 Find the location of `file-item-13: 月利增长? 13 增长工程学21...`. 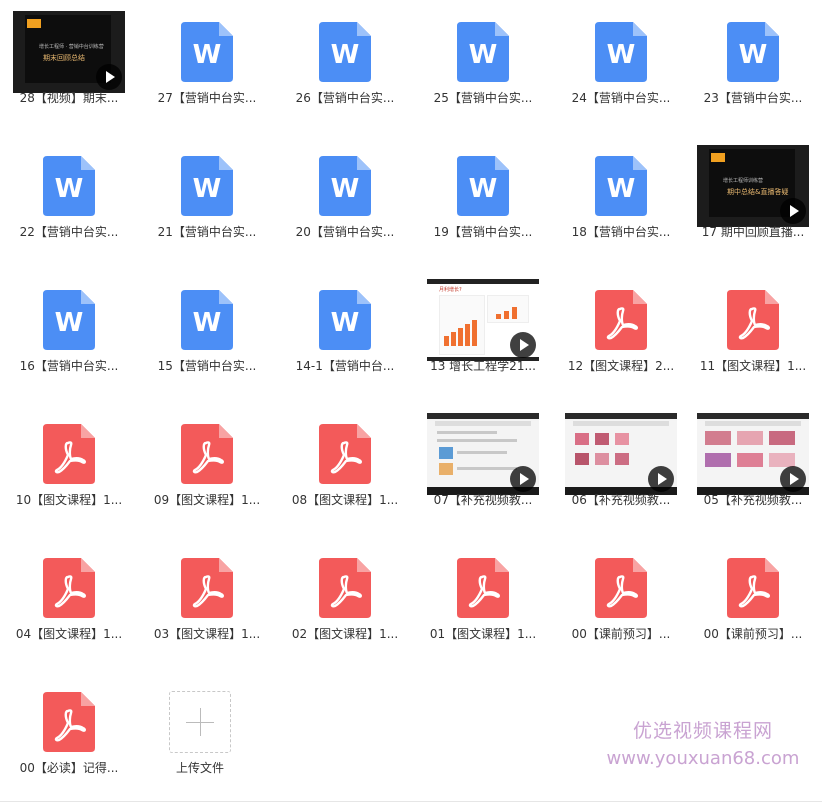

file-item-13: 月利增长? 13 增长工程学21... is located at coordinates (483, 335).